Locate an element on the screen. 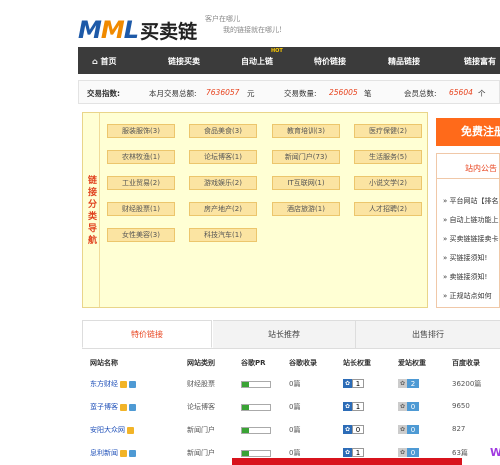 The image size is (500, 465). category-item: 医疗保健(2) is located at coordinates (388, 131).